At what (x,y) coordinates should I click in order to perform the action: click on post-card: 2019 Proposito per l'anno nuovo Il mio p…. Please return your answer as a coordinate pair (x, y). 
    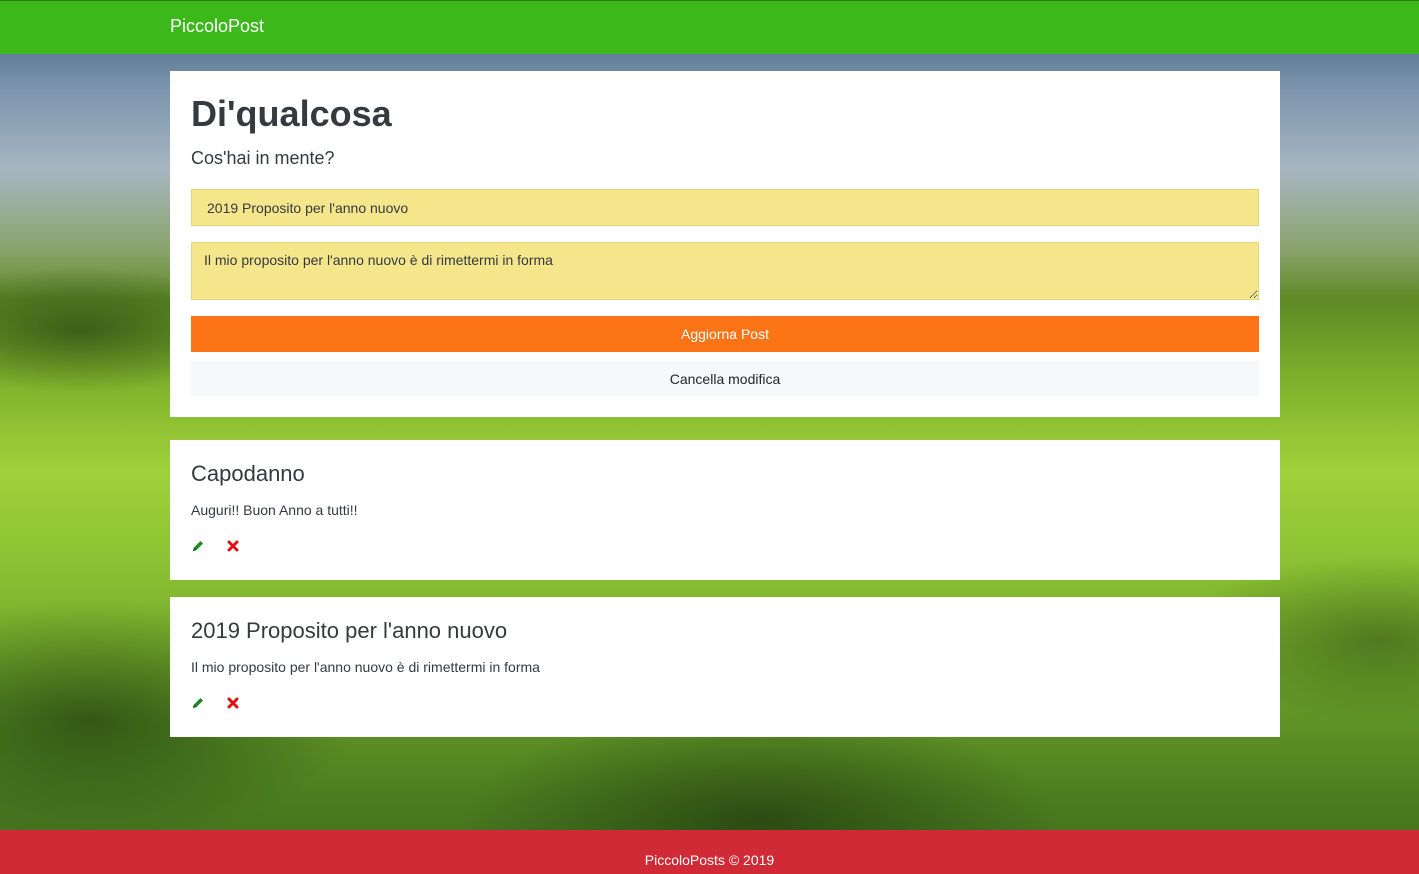
    Looking at the image, I should click on (725, 667).